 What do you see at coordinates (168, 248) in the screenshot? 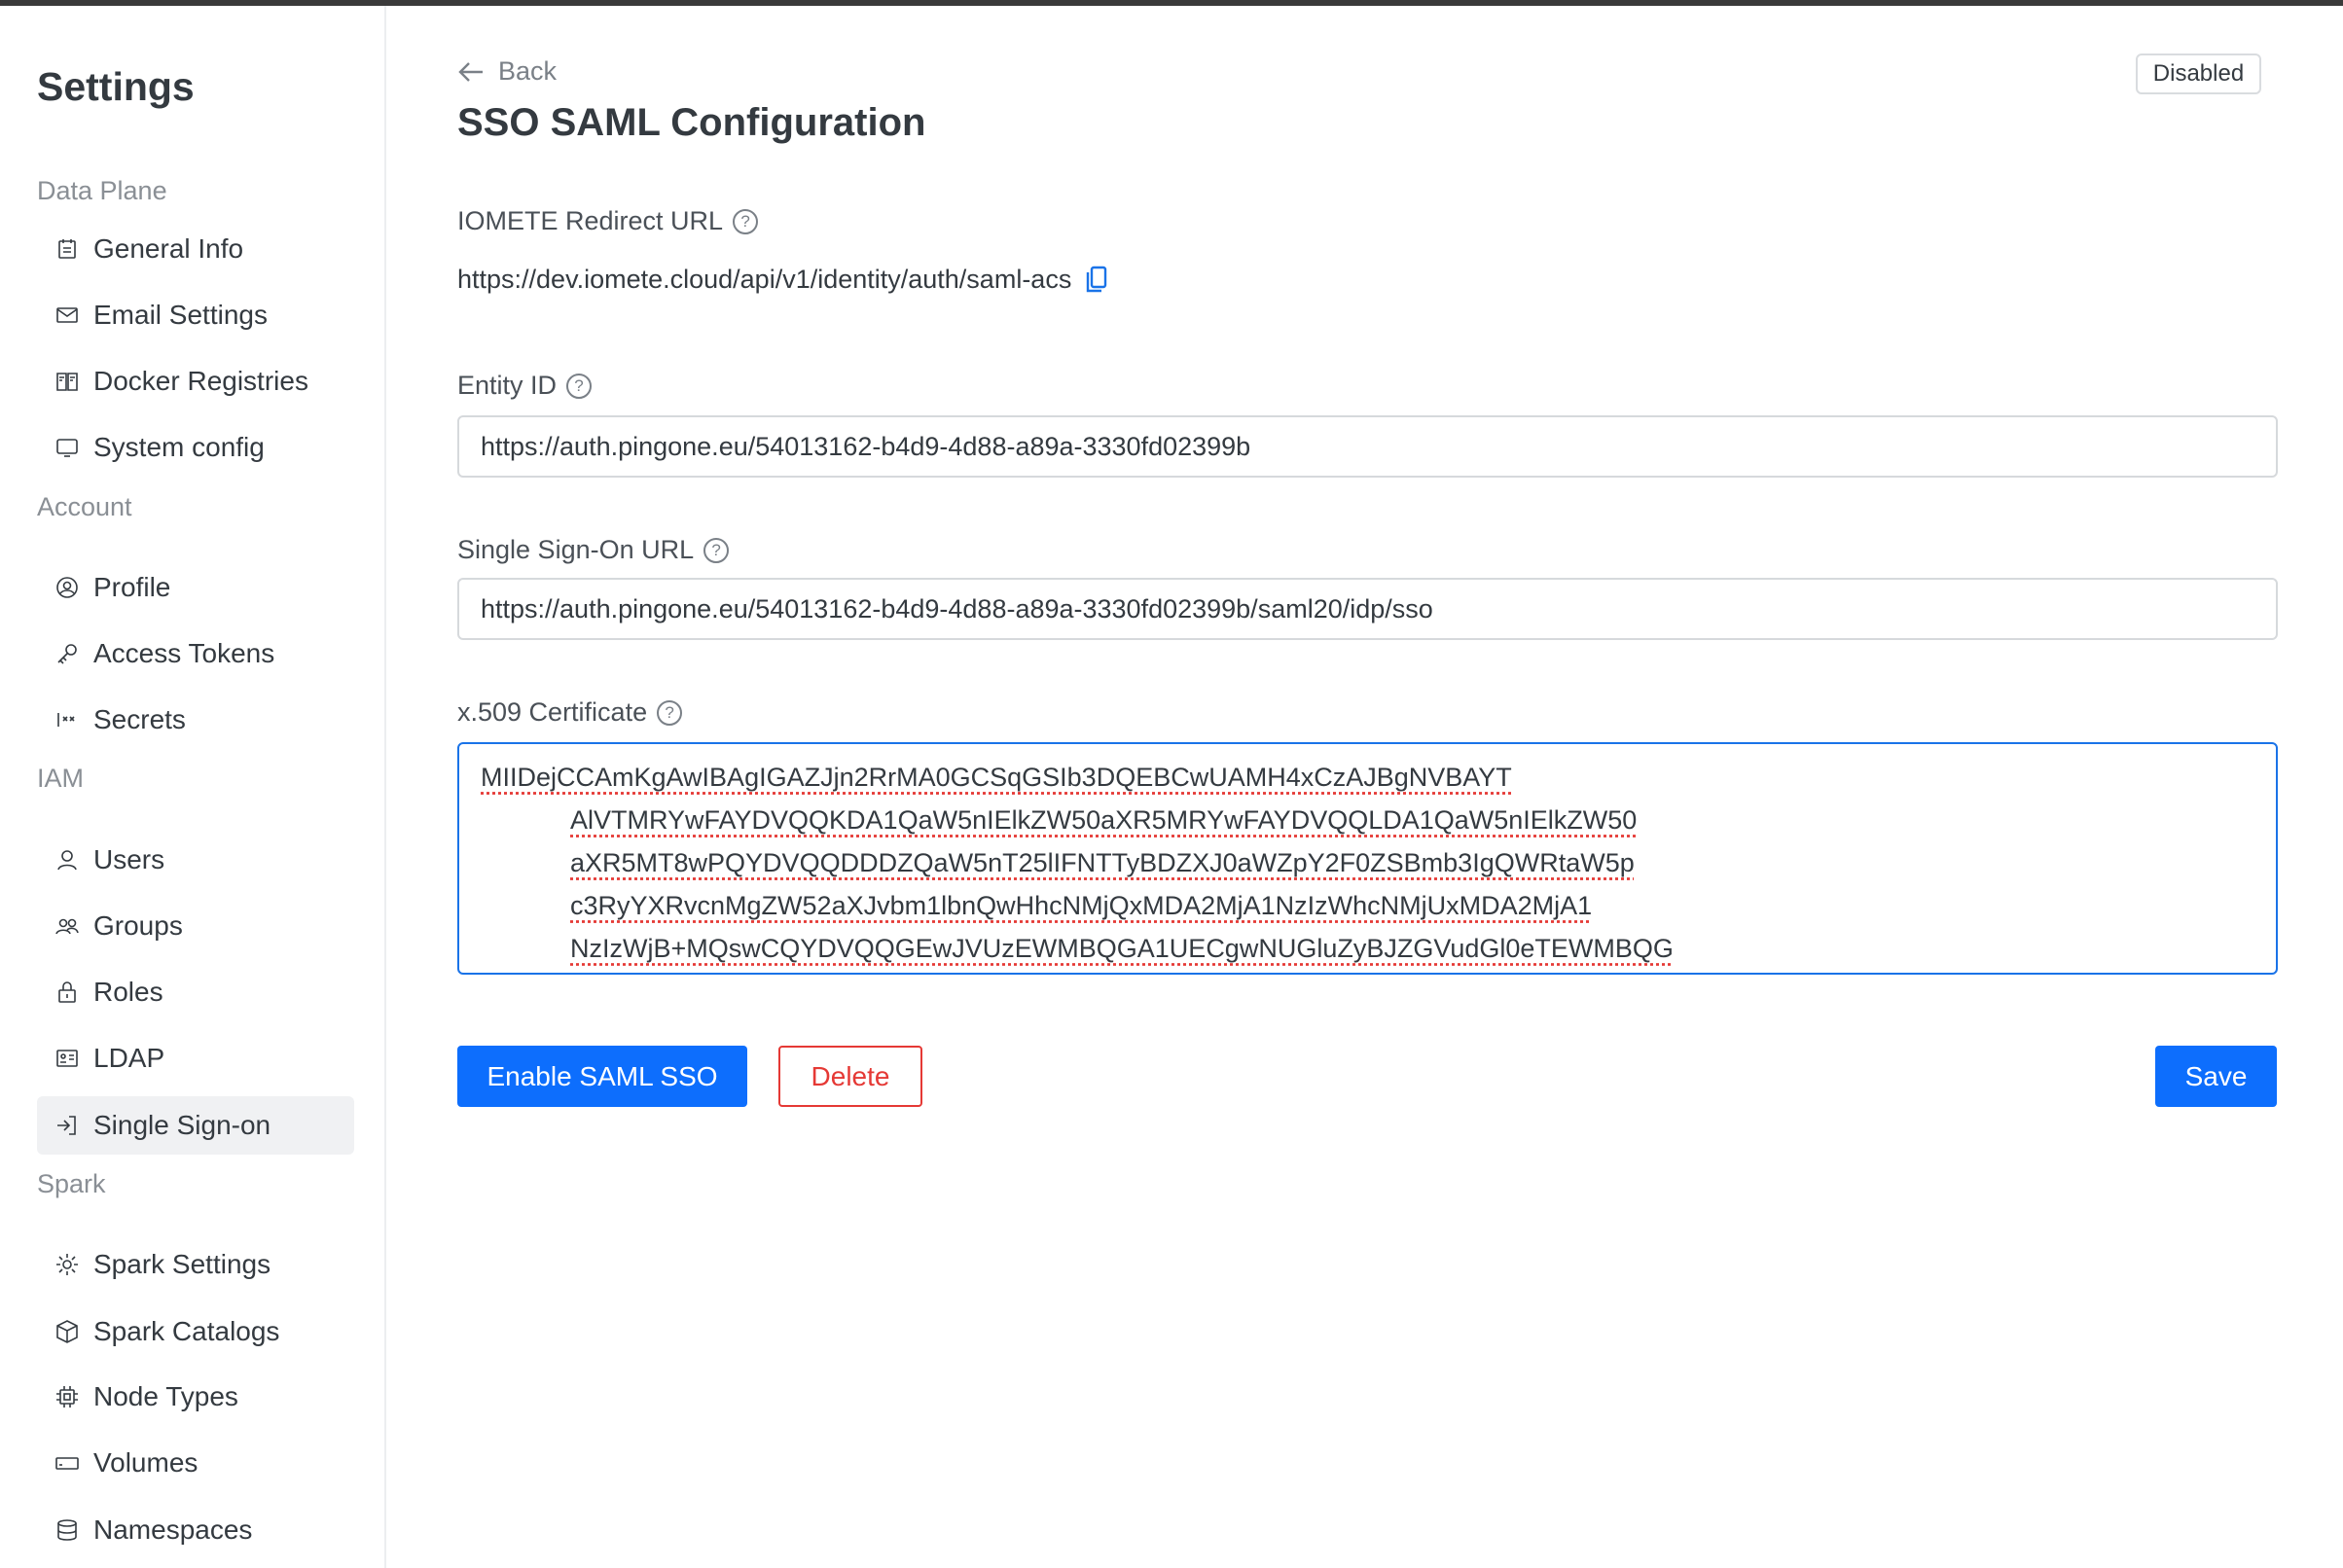
I see `sidebar-item-label: General Info` at bounding box center [168, 248].